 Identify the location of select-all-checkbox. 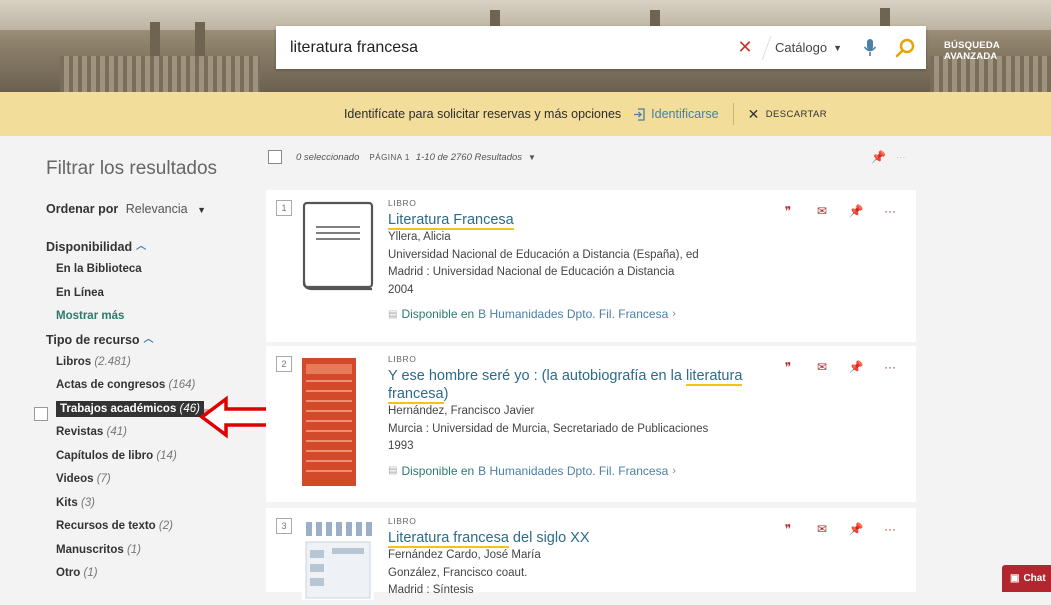
(275, 157).